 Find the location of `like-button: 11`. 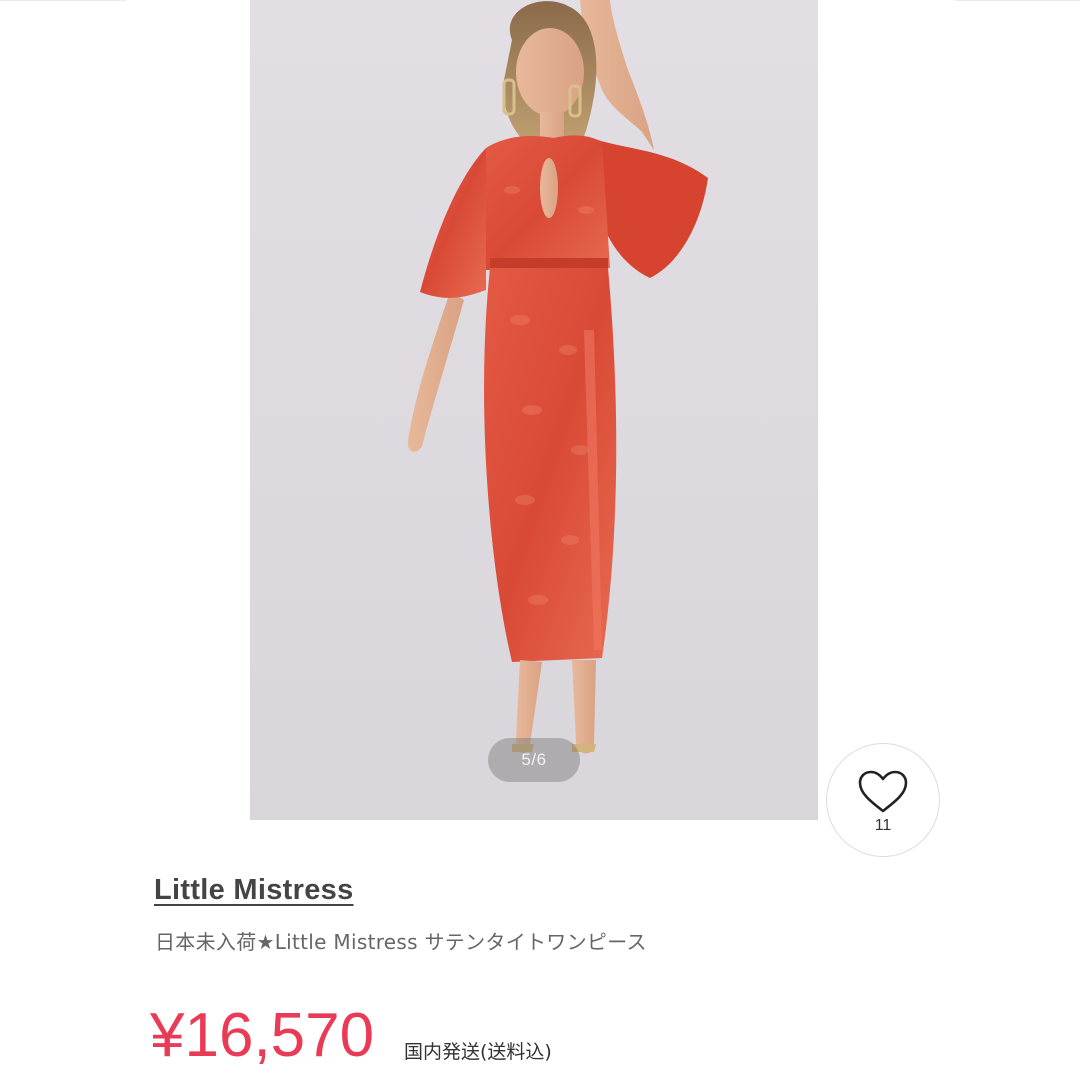

like-button: 11 is located at coordinates (883, 800).